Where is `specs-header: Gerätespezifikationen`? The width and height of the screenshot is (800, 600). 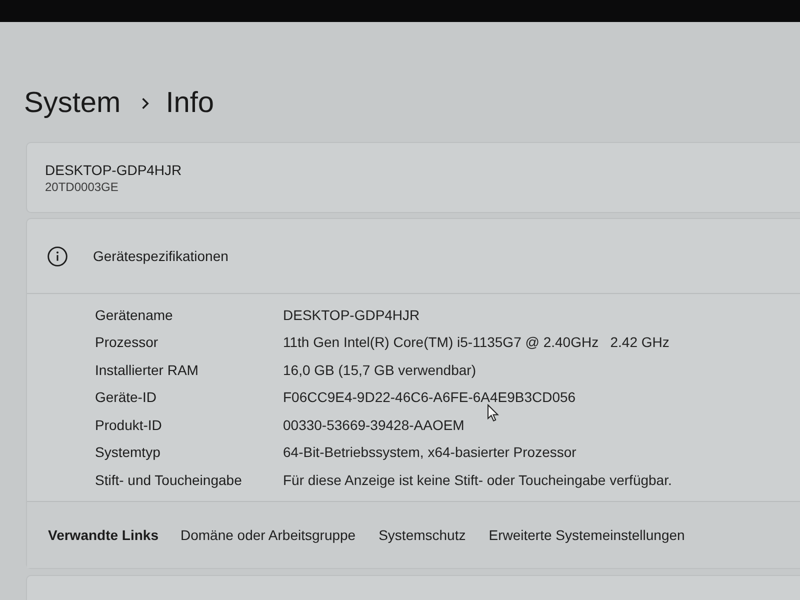
specs-header: Gerätespezifikationen is located at coordinates (413, 256).